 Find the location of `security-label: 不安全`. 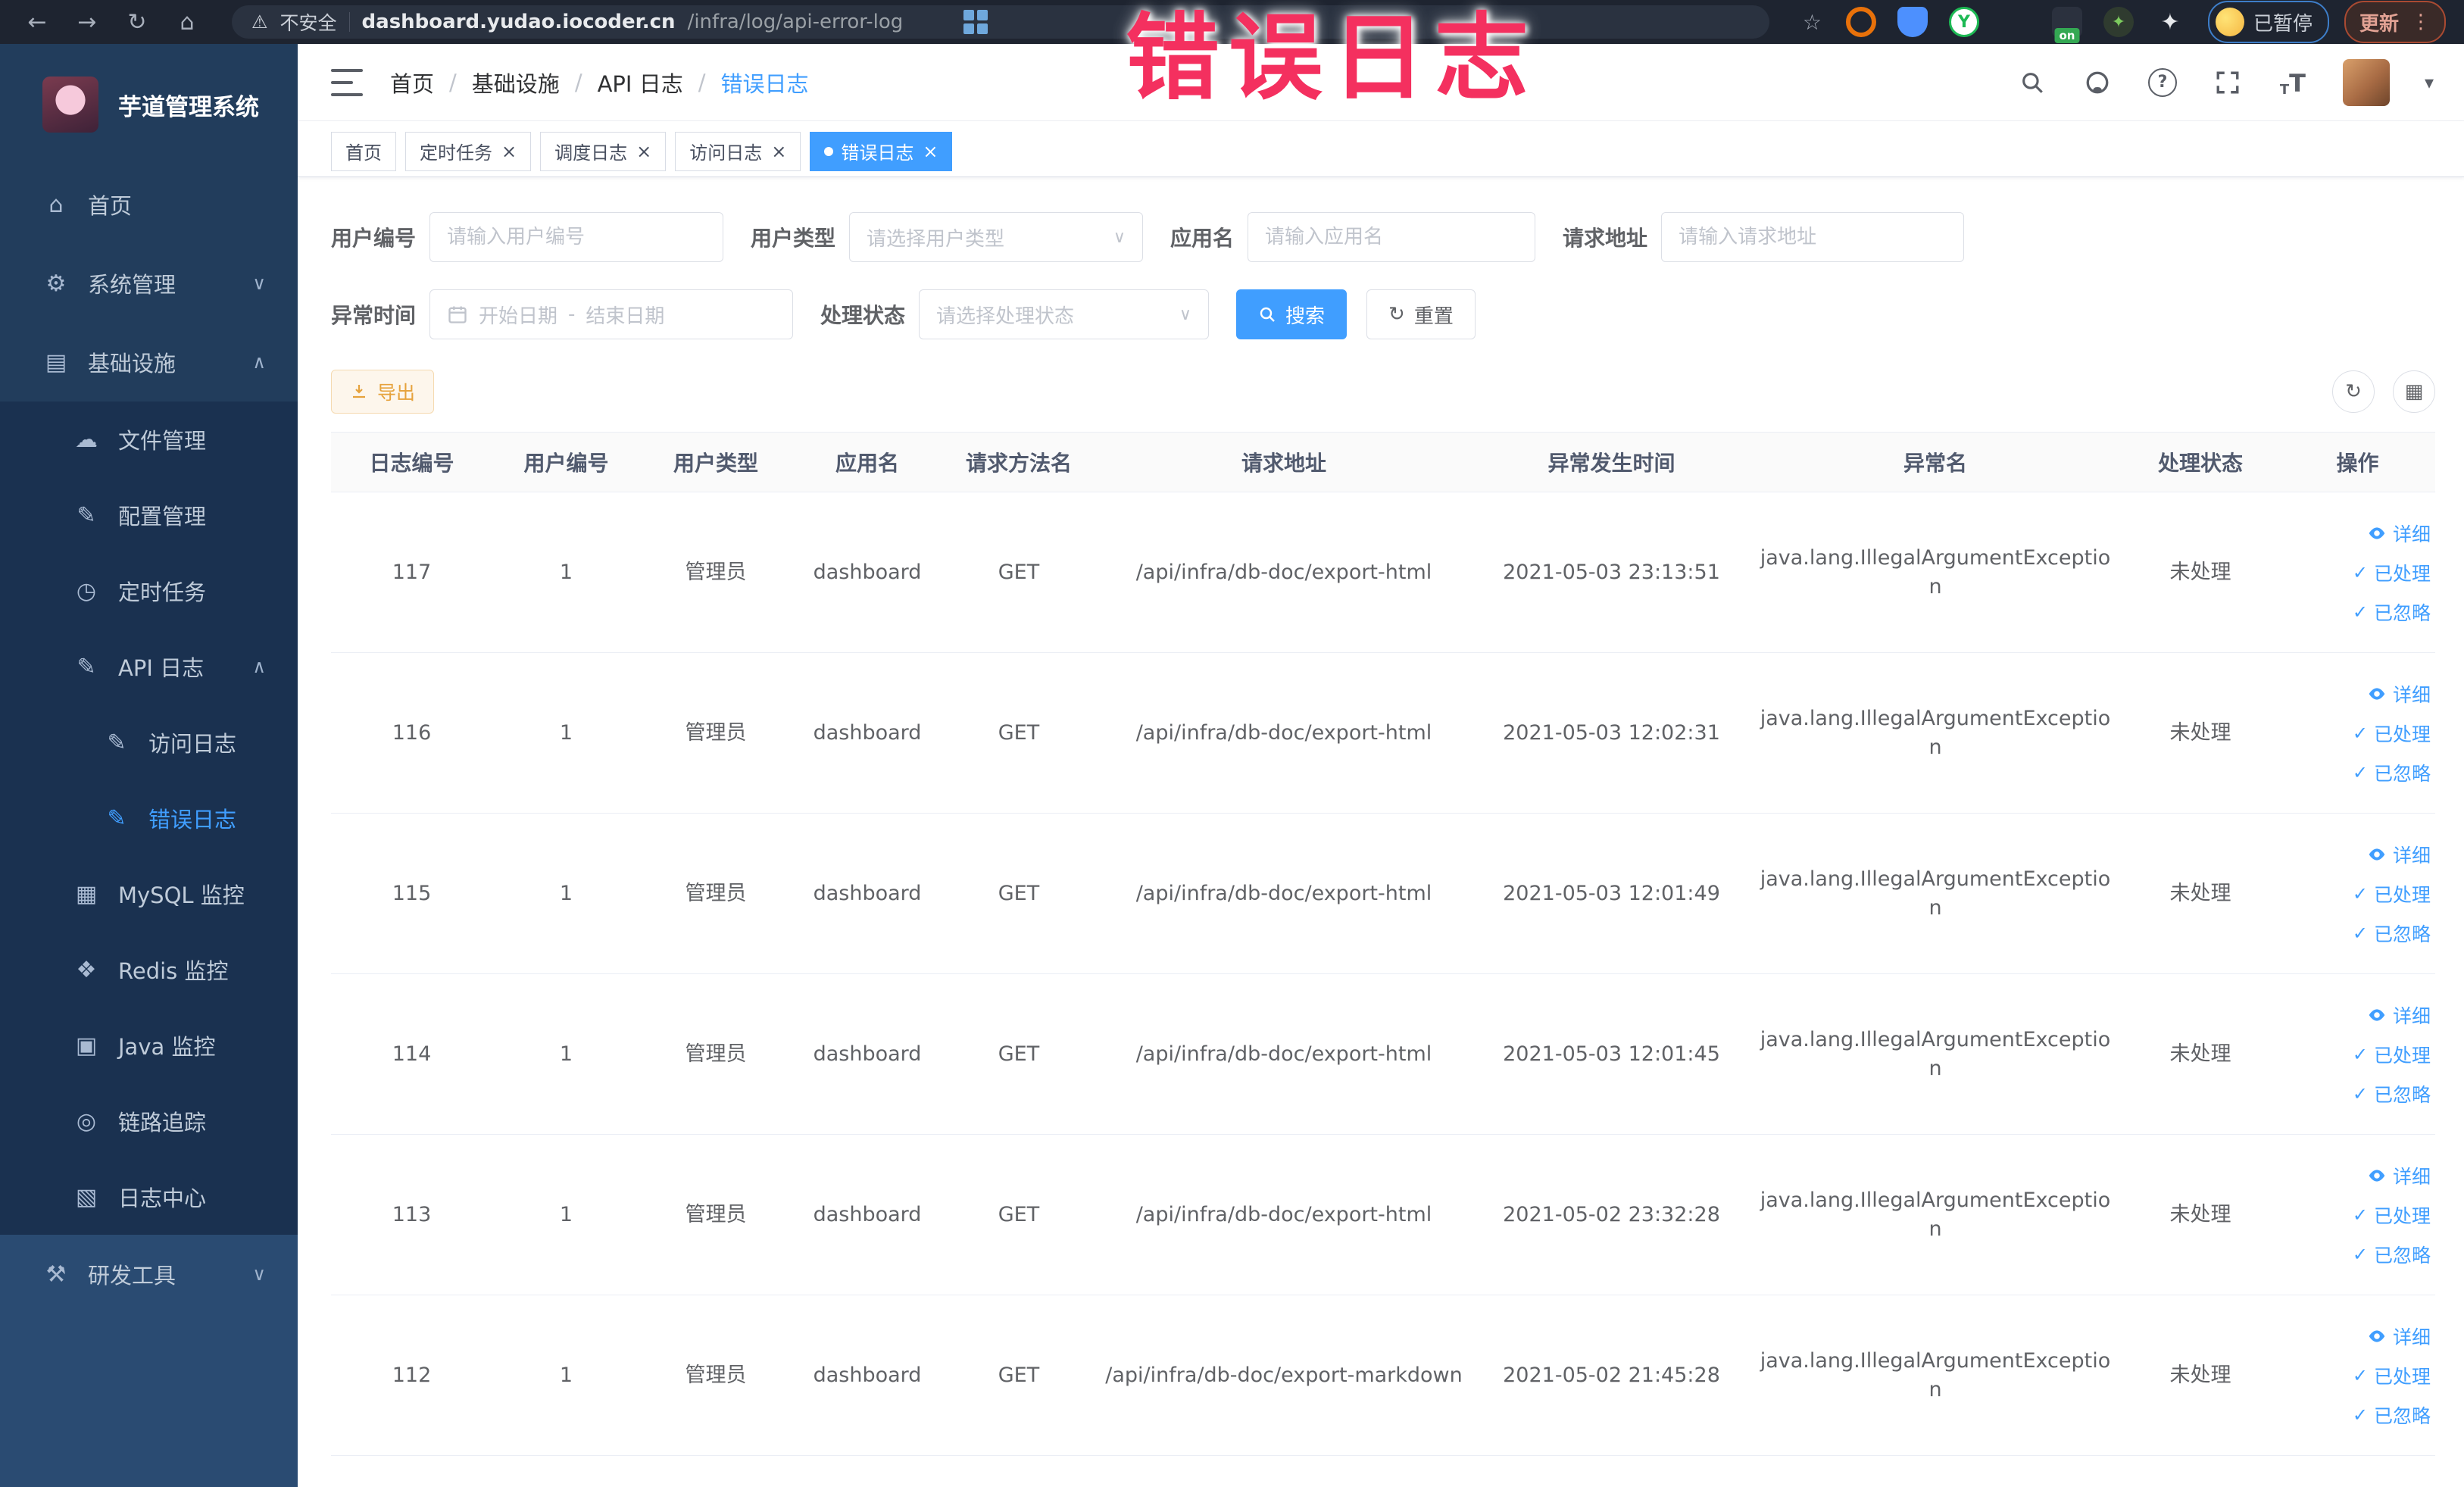

security-label: 不安全 is located at coordinates (308, 23).